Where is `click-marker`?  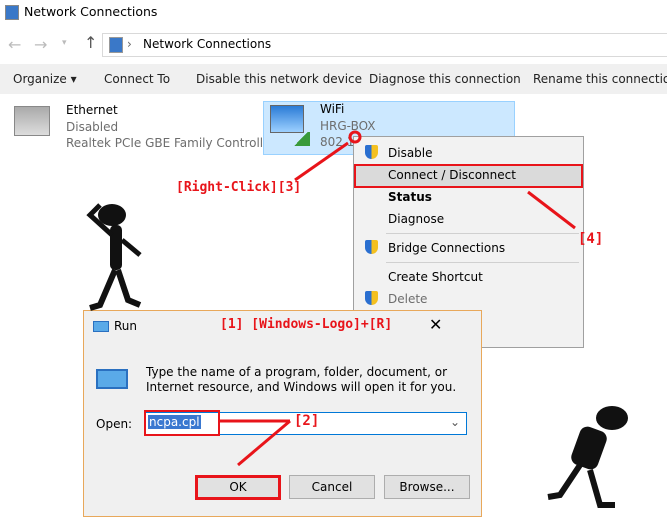
click-marker is located at coordinates (355, 137).